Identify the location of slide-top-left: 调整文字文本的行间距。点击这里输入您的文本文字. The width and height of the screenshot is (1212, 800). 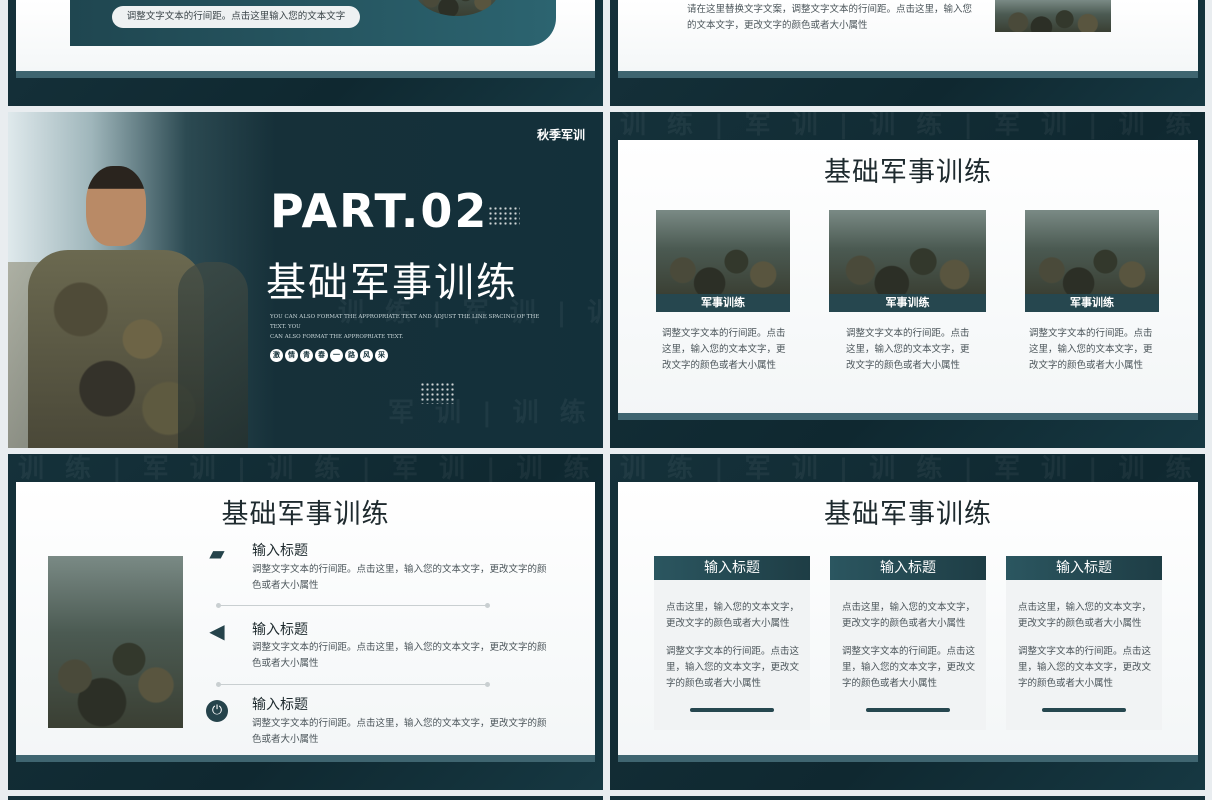
(305, 53).